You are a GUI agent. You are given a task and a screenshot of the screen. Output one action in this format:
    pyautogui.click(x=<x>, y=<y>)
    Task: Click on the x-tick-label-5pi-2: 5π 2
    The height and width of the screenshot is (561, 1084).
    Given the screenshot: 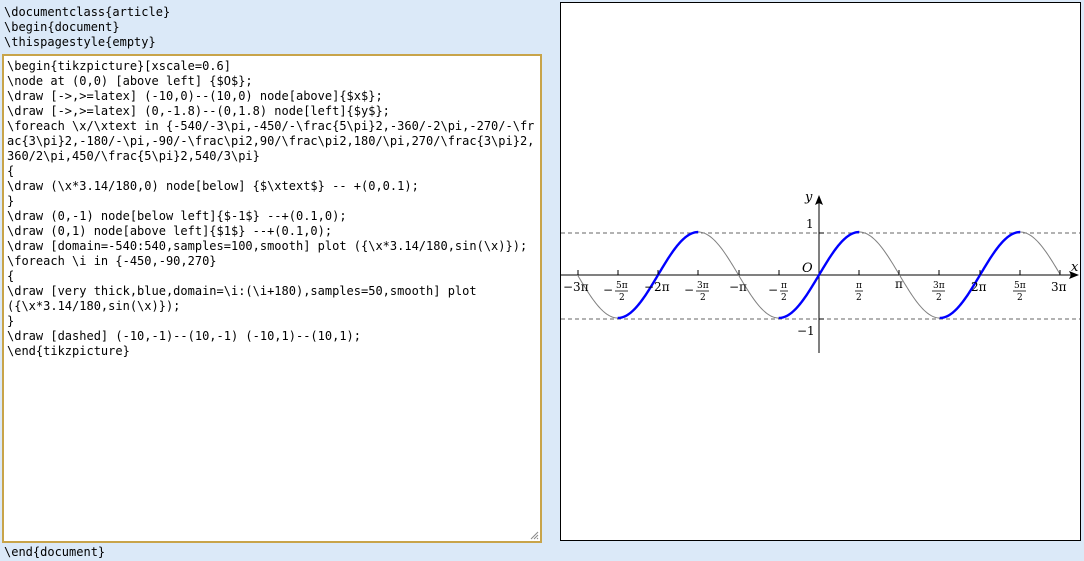 What is the action you would take?
    pyautogui.click(x=1019, y=292)
    